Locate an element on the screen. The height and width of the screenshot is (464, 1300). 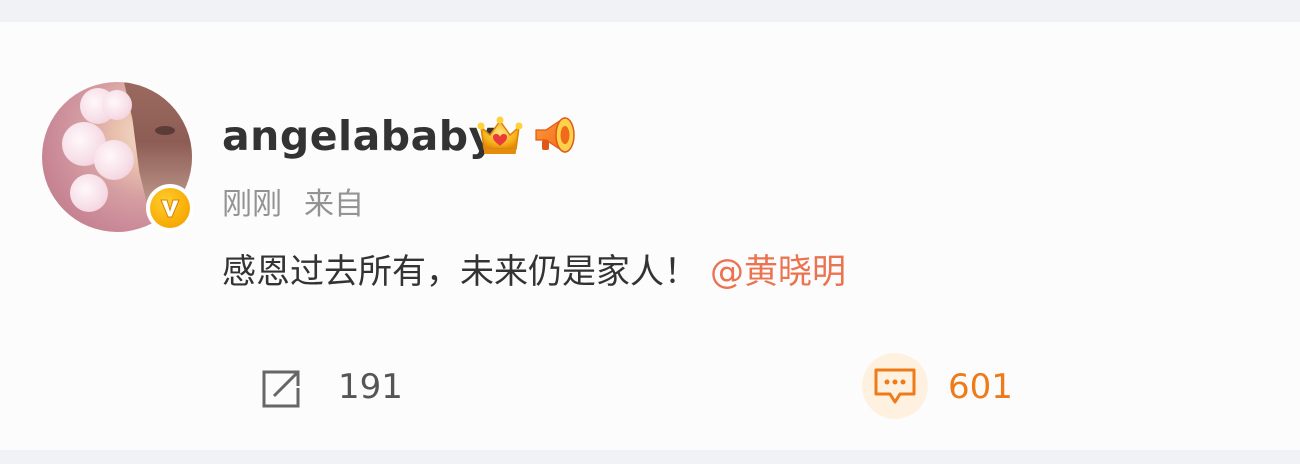
avatar-eye is located at coordinates (165, 130).